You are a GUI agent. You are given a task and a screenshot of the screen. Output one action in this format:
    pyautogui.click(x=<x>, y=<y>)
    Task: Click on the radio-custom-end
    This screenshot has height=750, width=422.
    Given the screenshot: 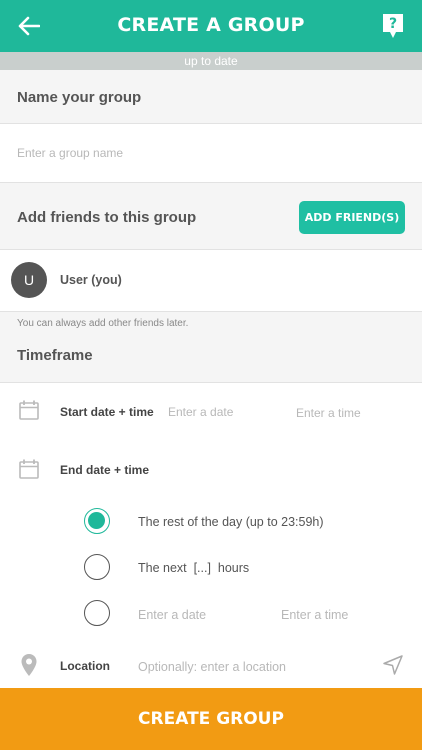 What is the action you would take?
    pyautogui.click(x=97, y=613)
    